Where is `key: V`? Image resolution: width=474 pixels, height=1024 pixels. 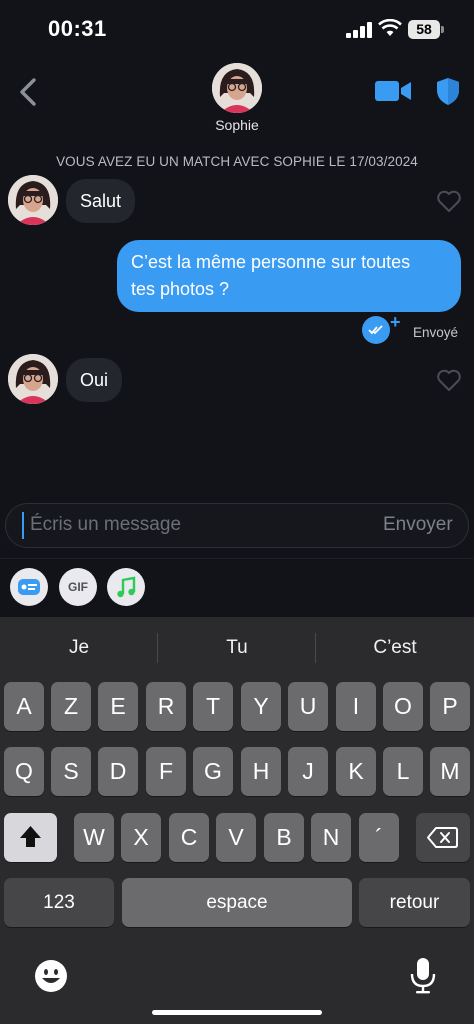
key: V is located at coordinates (236, 837).